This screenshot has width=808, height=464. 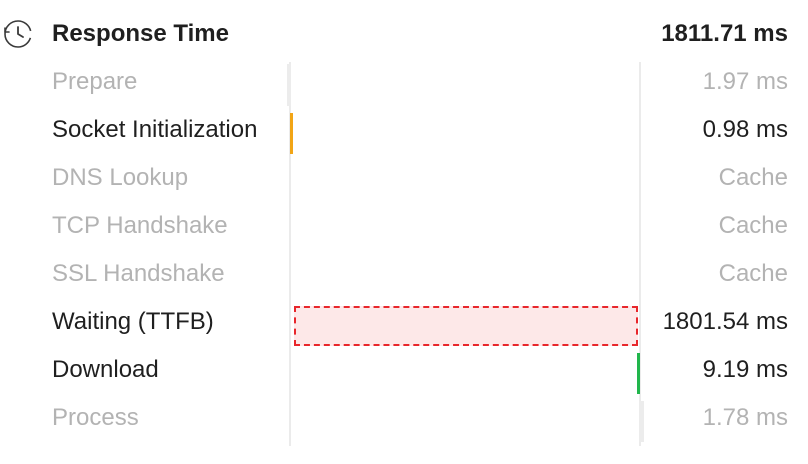 What do you see at coordinates (641, 421) in the screenshot?
I see `process-bar` at bounding box center [641, 421].